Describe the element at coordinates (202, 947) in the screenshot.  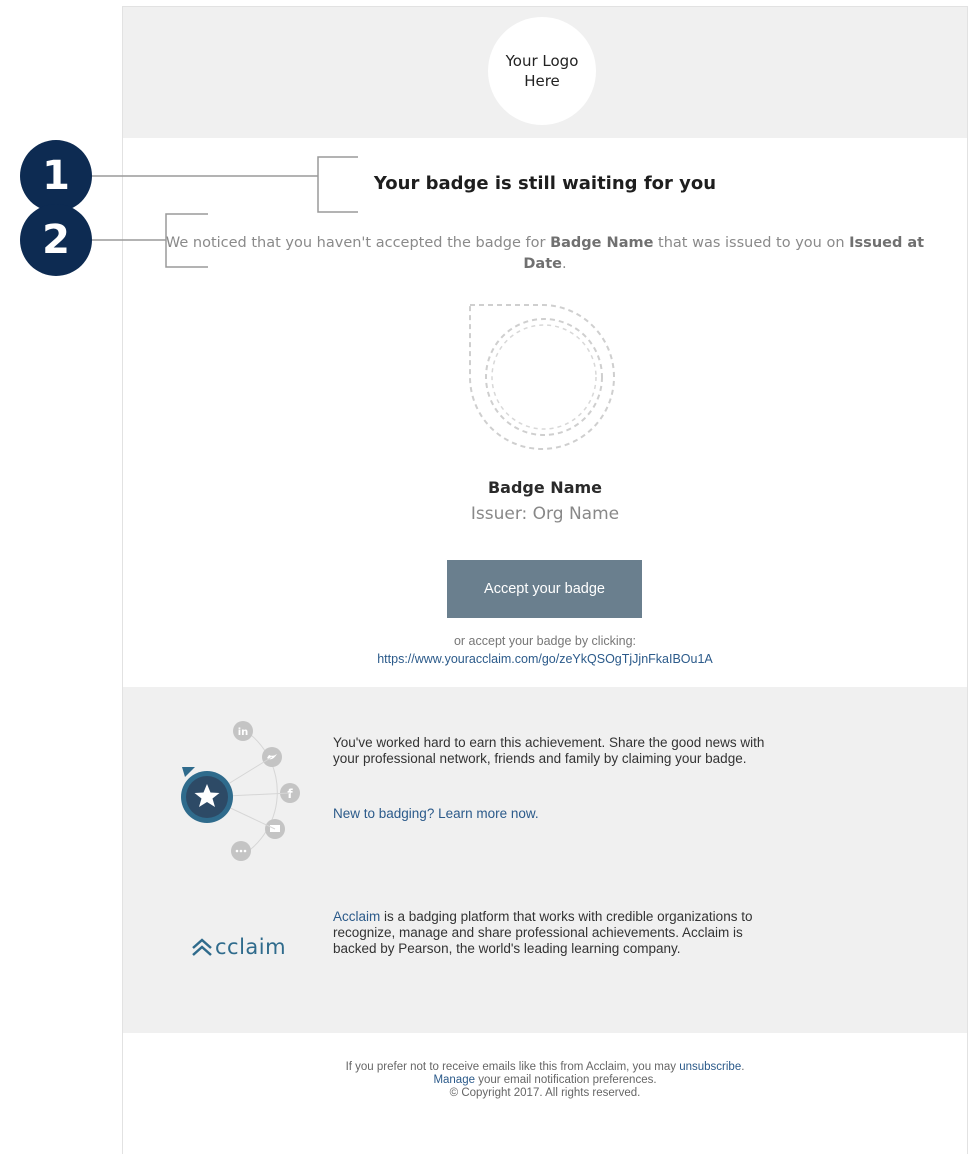
I see `acclaim-chevron-icon` at that location.